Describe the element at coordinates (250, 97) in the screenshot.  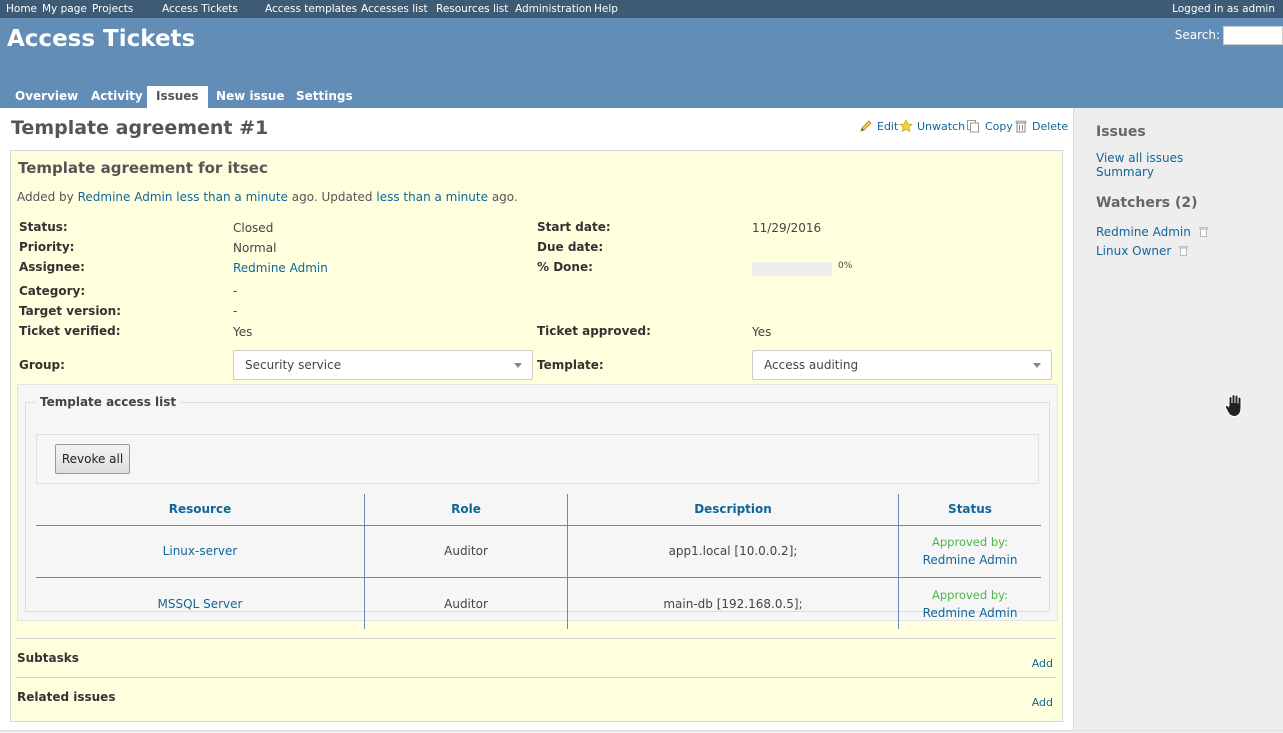
I see `tab-new-issue: New issue` at that location.